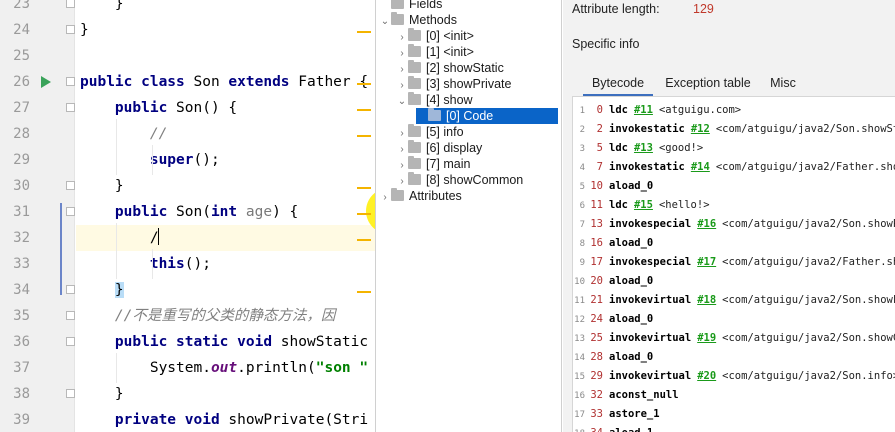  What do you see at coordinates (439, 148) in the screenshot?
I see `tree-item: › [6] display` at bounding box center [439, 148].